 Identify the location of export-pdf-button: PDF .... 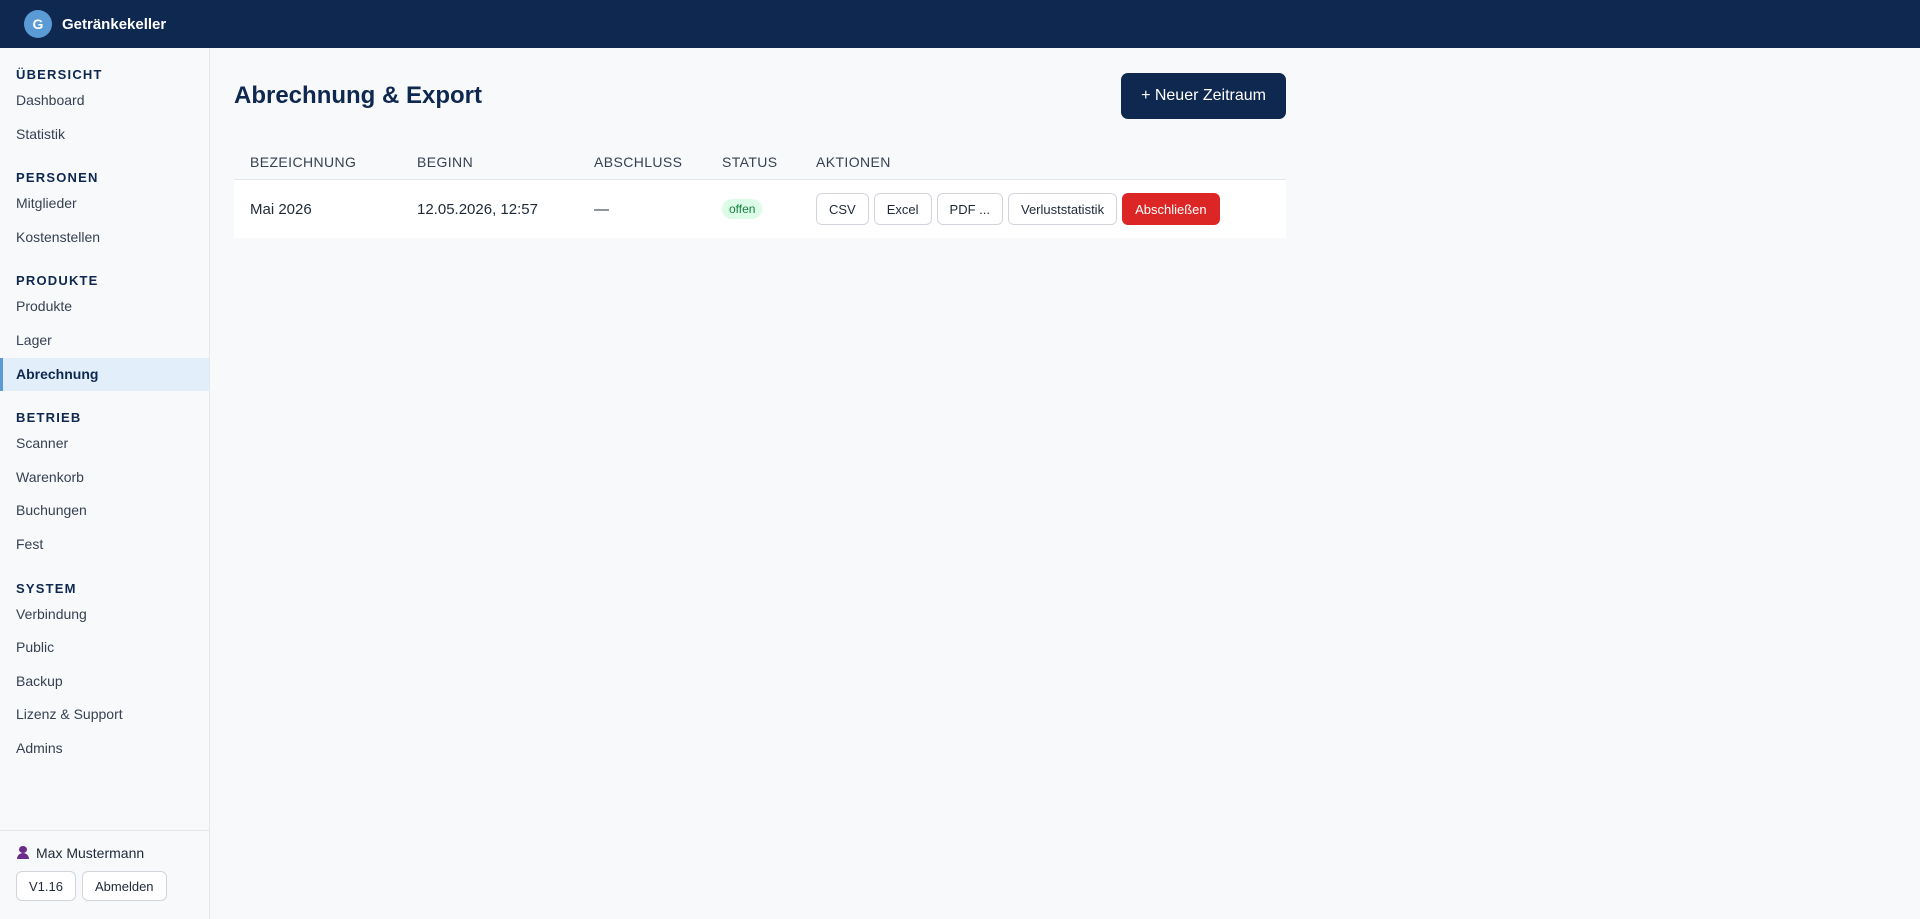
(969, 209).